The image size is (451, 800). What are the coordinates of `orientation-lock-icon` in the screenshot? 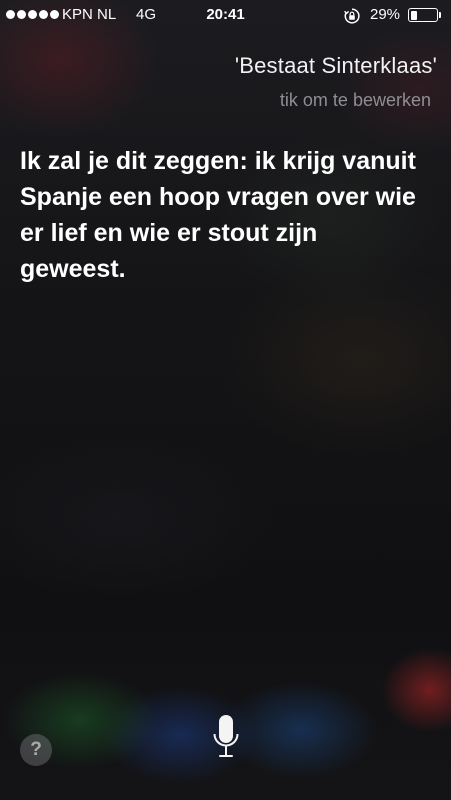 It's located at (352, 16).